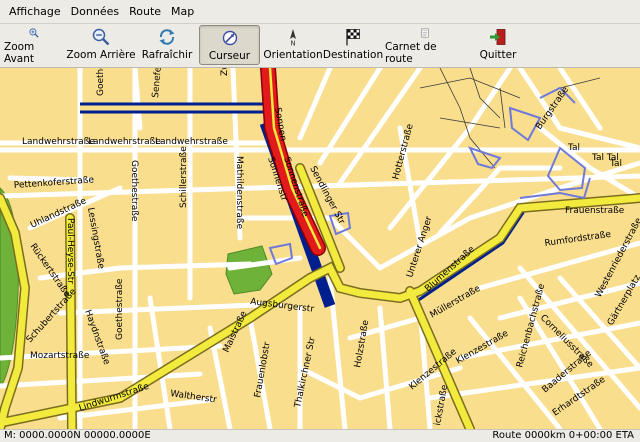  I want to click on zoom-out-label: Zoom Arrière, so click(101, 55).